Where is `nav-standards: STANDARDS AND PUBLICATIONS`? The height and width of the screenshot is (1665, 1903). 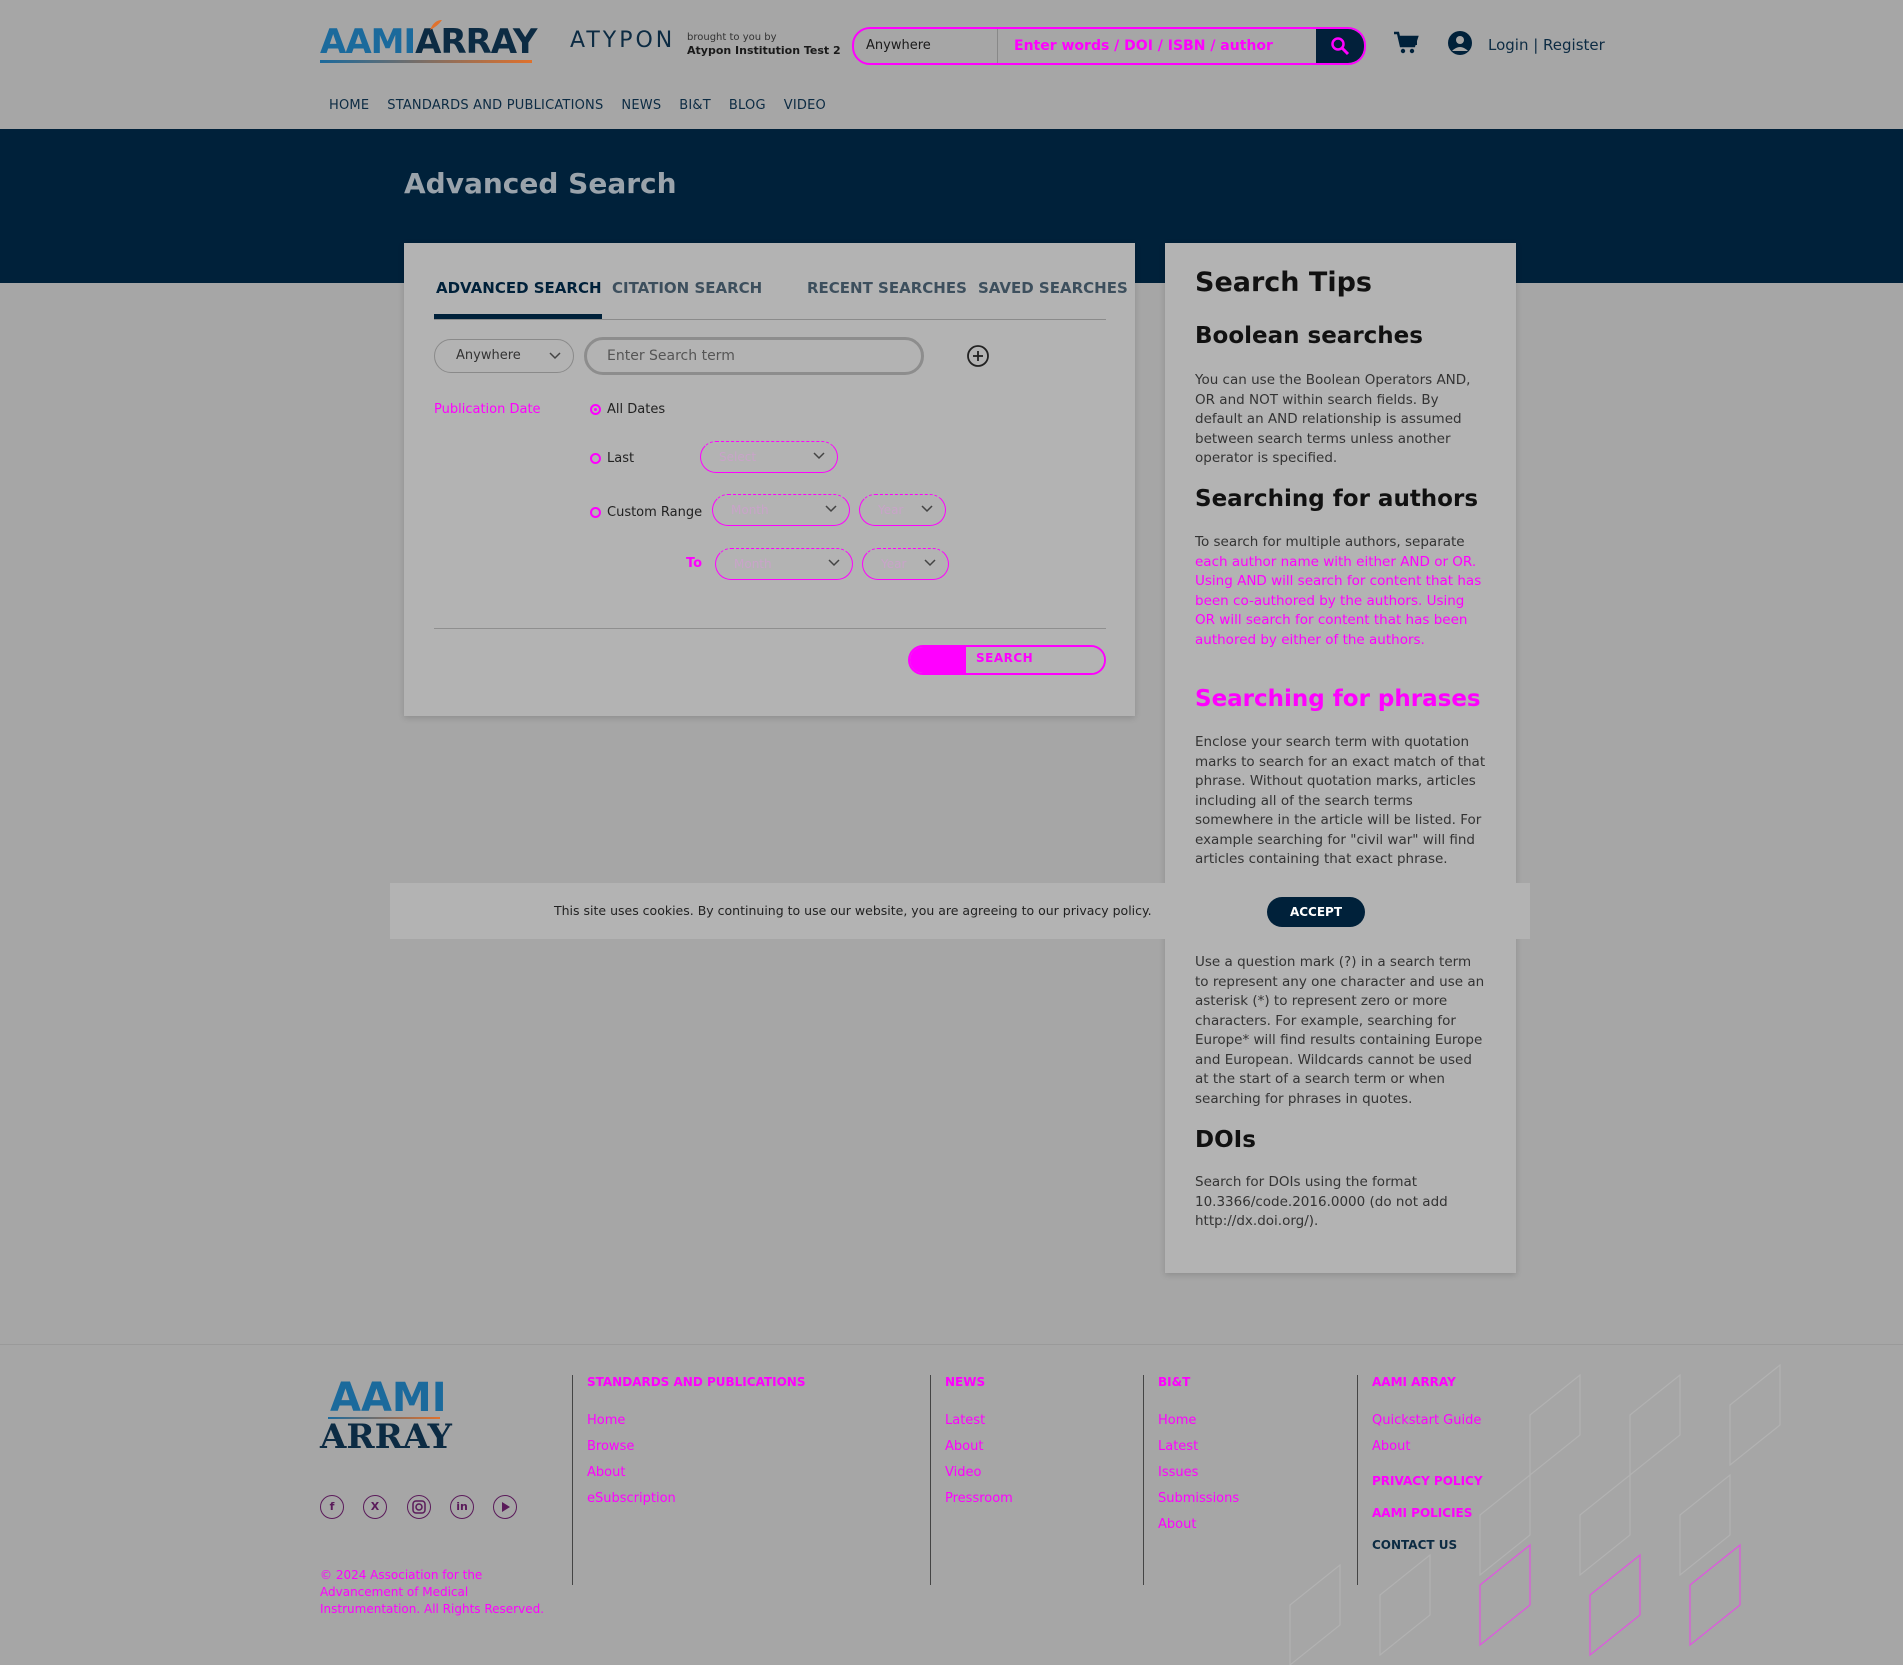 nav-standards: STANDARDS AND PUBLICATIONS is located at coordinates (495, 105).